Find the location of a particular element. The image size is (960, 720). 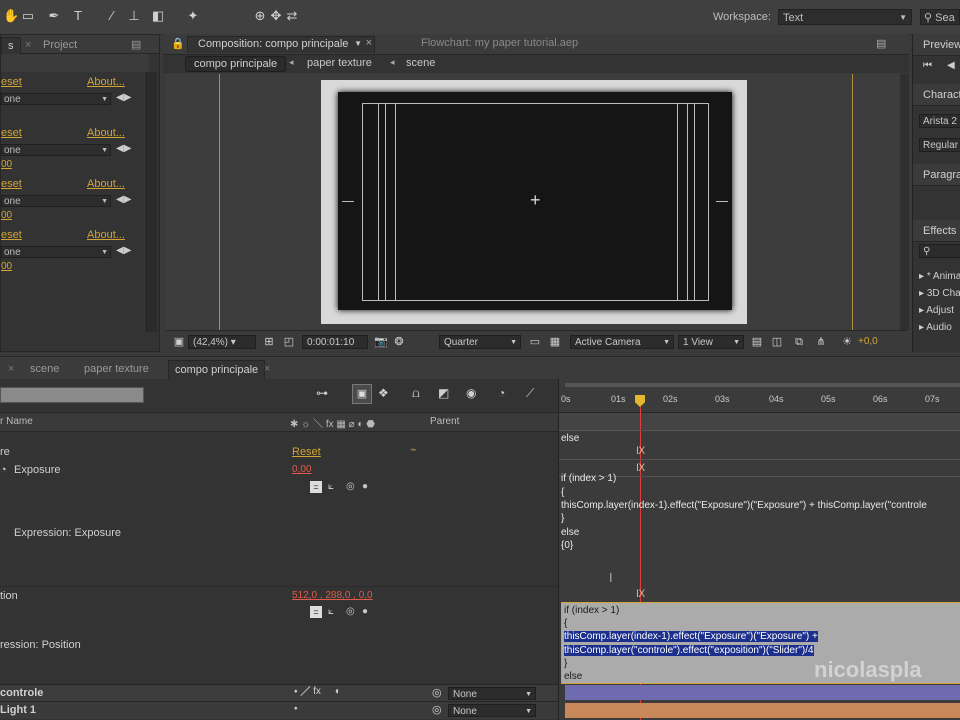

view-layout-select: 1 View ▼ is located at coordinates (711, 342).